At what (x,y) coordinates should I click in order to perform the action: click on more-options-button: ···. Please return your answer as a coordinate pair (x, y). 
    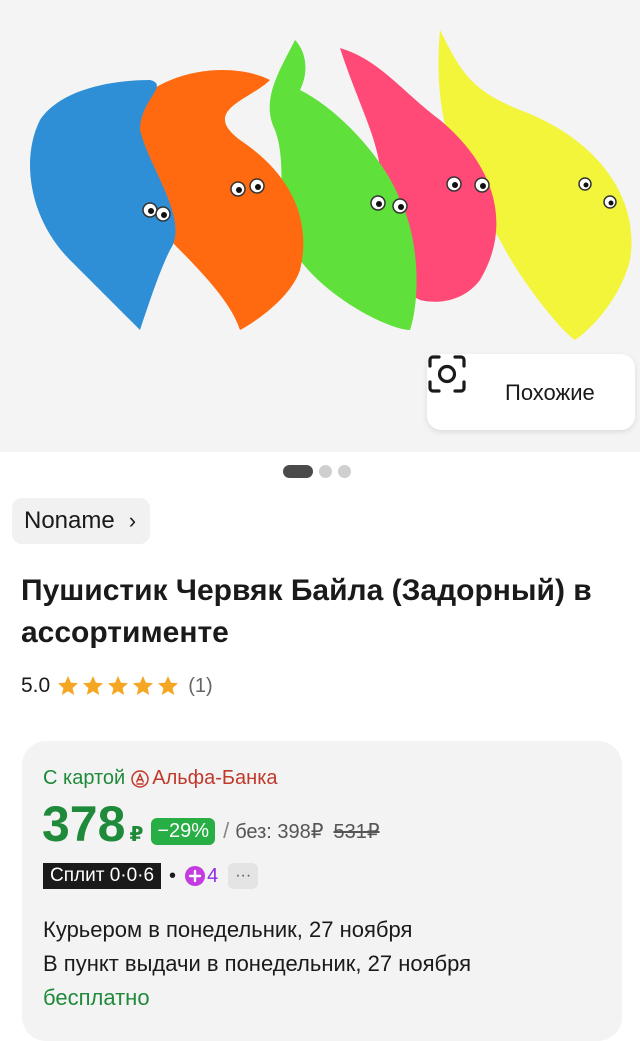
    Looking at the image, I should click on (243, 876).